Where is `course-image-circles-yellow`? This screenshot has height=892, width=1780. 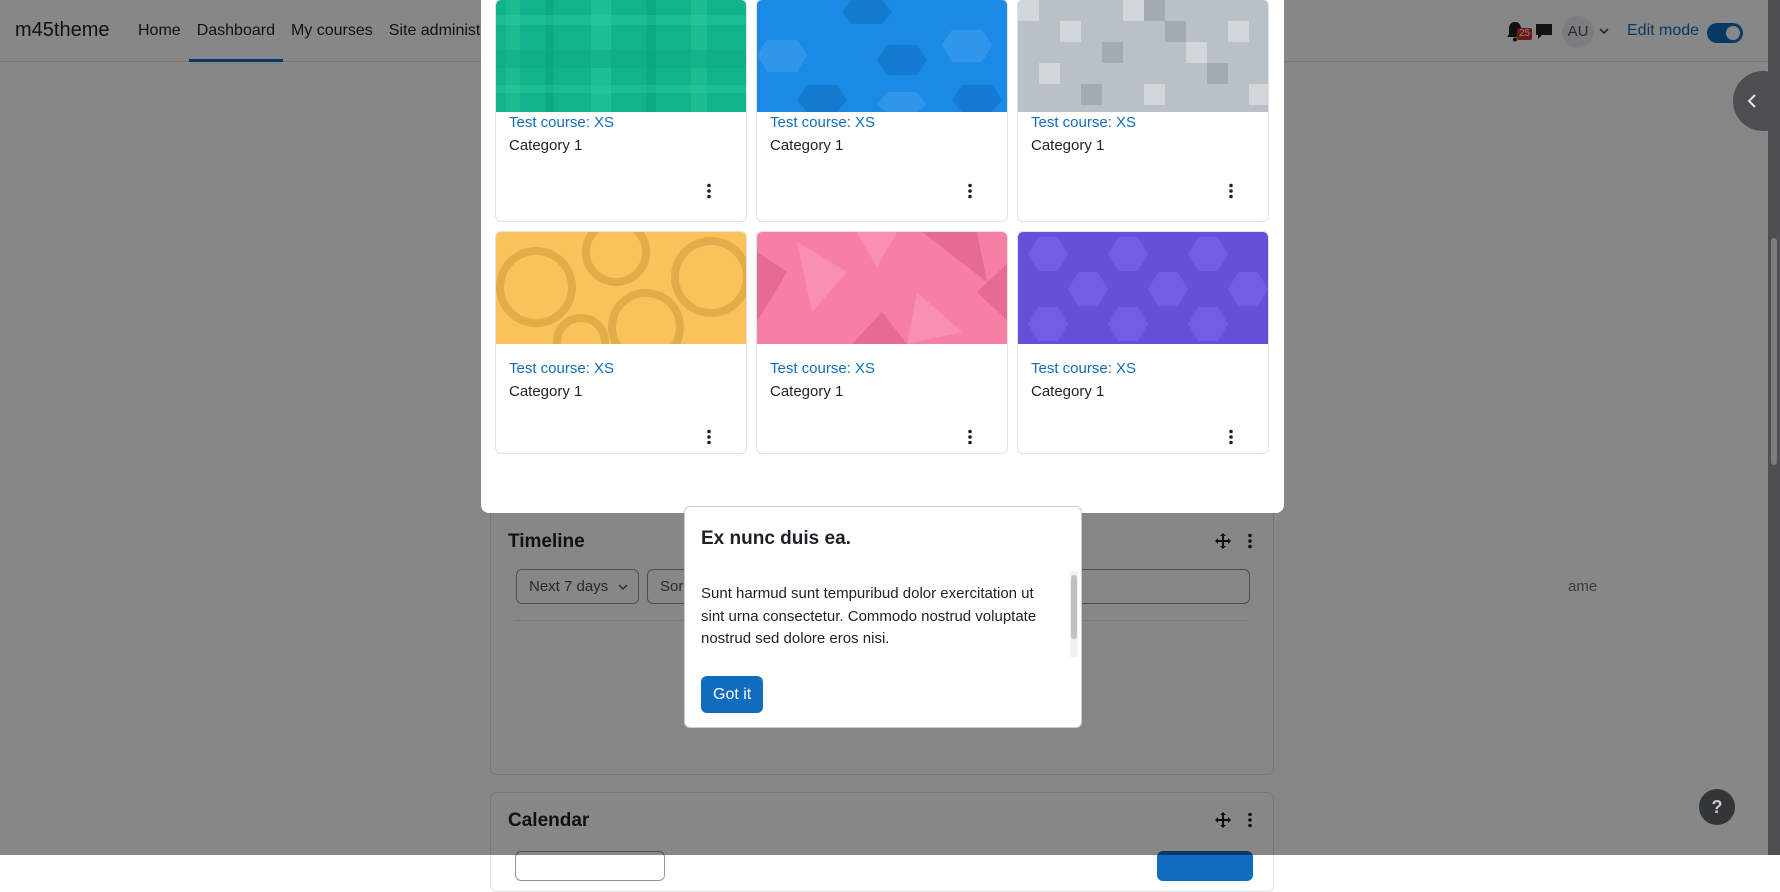
course-image-circles-yellow is located at coordinates (621, 288).